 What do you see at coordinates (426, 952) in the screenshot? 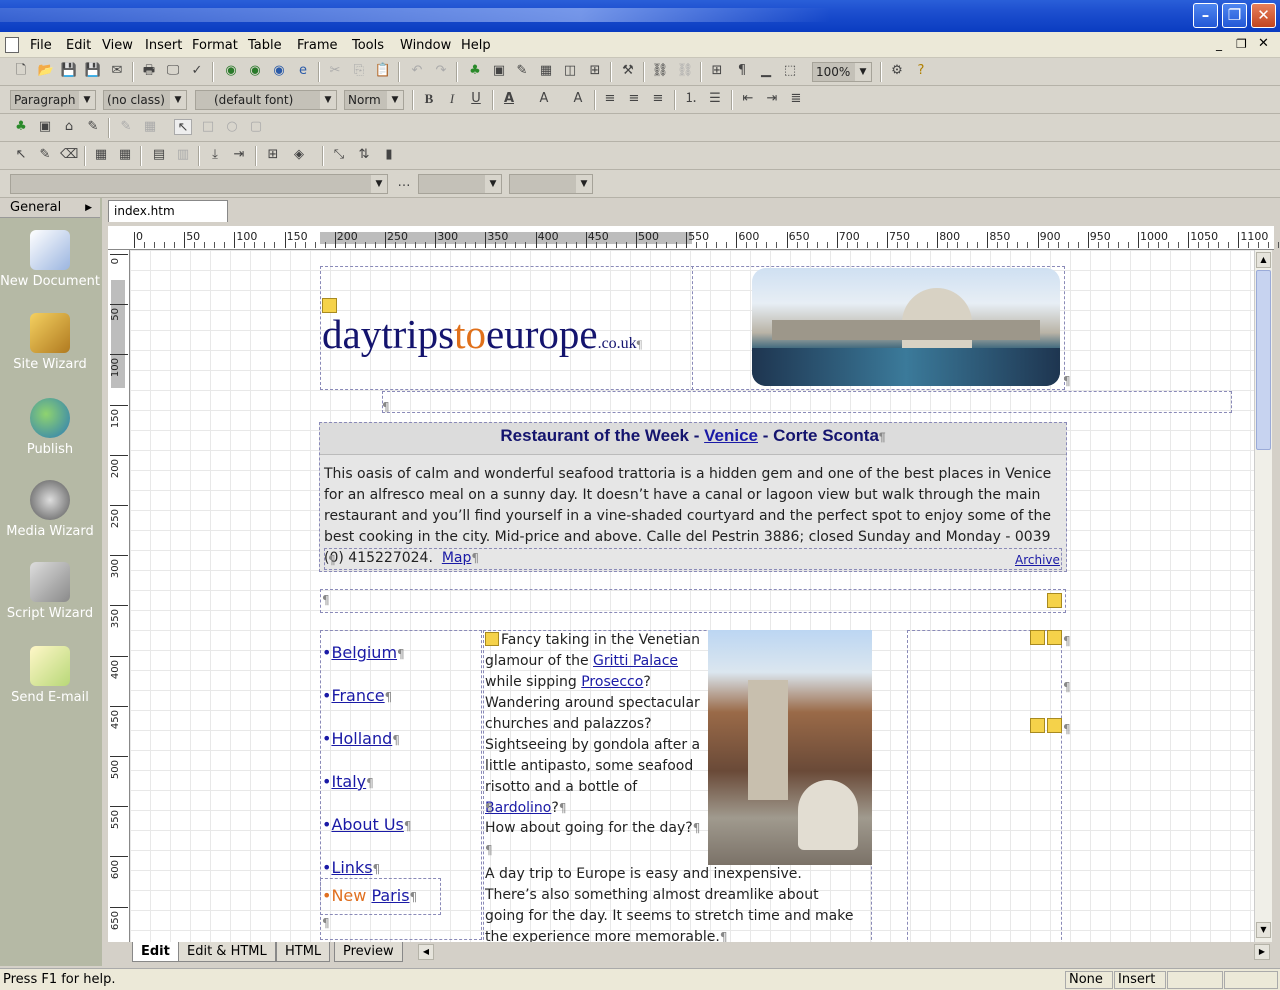
I see `scroll-left-icon: ◀` at bounding box center [426, 952].